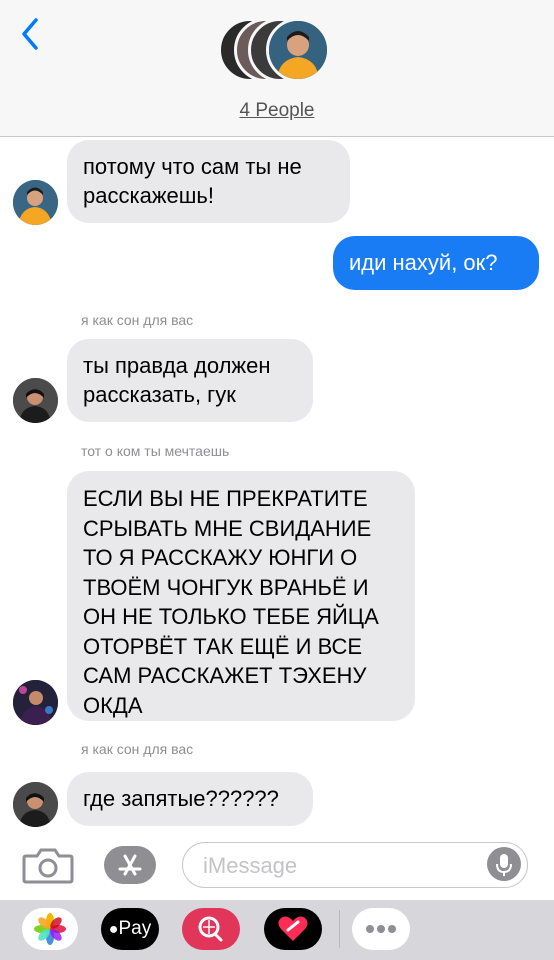 The image size is (554, 960). What do you see at coordinates (181, 798) in the screenshot?
I see `message-text: где запятые??????` at bounding box center [181, 798].